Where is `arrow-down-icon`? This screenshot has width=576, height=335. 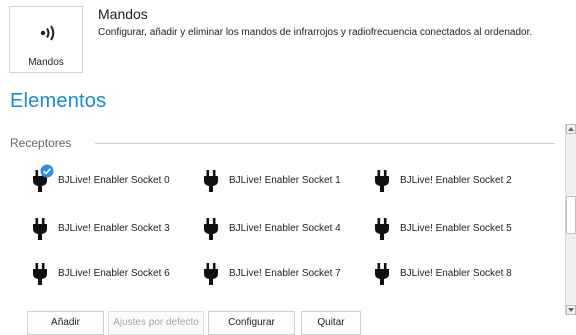
arrow-down-icon is located at coordinates (571, 310).